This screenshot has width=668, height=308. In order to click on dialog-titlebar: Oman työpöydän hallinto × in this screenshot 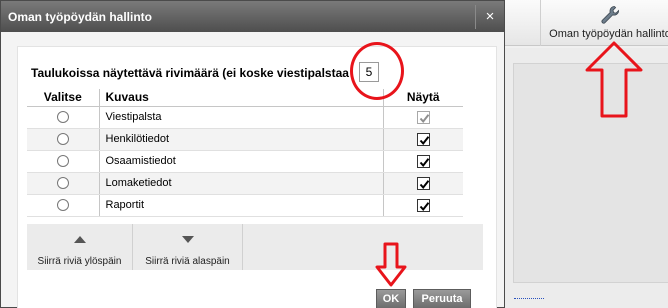, I will do `click(252, 16)`.